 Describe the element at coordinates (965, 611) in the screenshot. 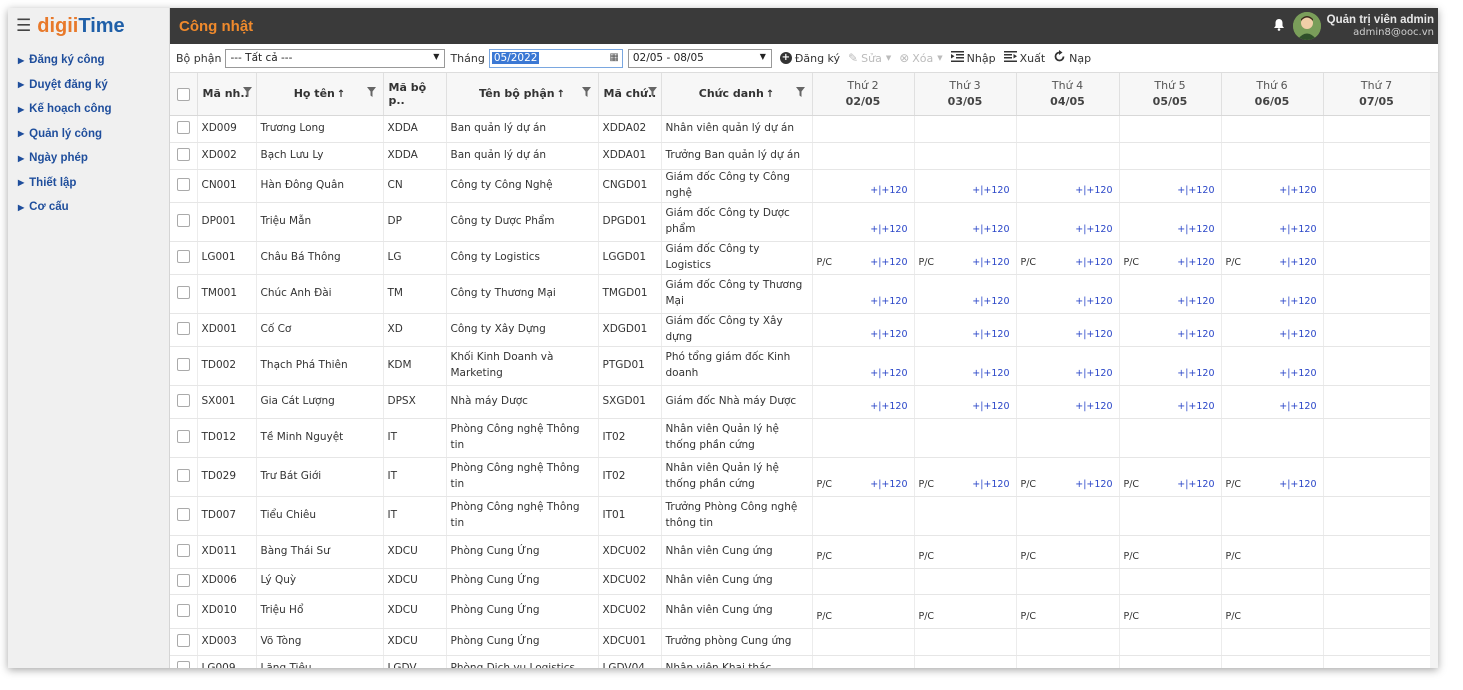

I see `day-cell: P/C` at that location.